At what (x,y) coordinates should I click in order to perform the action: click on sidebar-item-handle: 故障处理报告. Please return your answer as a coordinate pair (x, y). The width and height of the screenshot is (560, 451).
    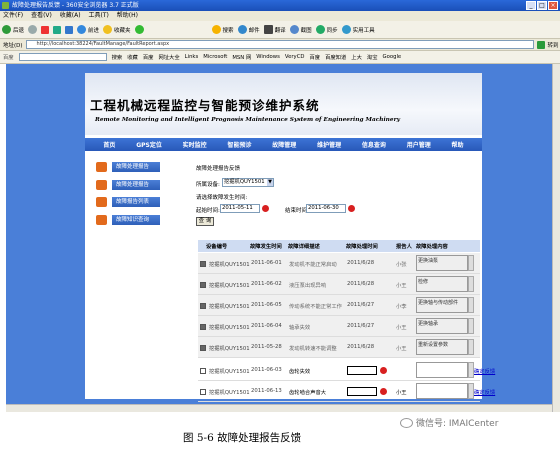
    Looking at the image, I should click on (128, 185).